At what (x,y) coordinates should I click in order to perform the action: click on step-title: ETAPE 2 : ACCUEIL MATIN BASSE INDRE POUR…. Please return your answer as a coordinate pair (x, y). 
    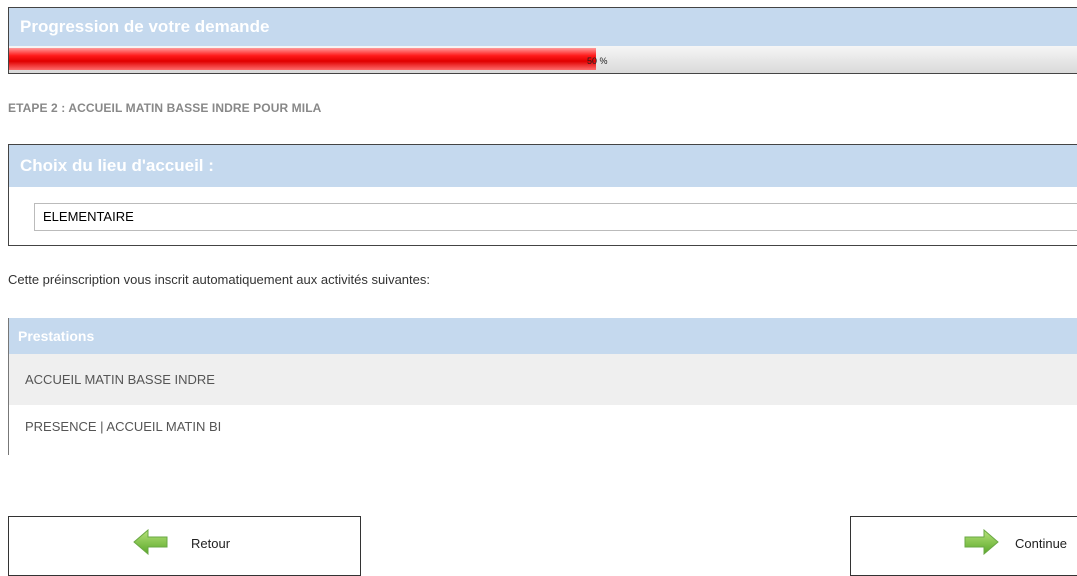
    Looking at the image, I should click on (165, 108).